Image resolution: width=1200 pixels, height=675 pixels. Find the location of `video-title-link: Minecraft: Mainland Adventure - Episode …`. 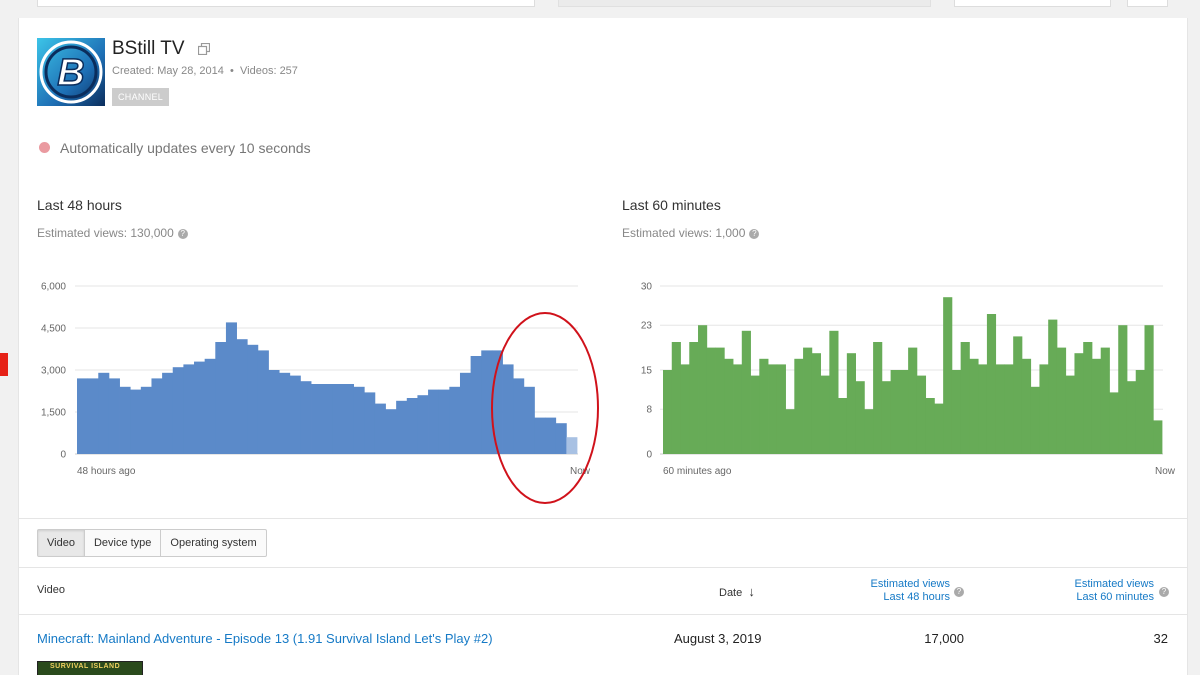

video-title-link: Minecraft: Mainland Adventure - Episode … is located at coordinates (265, 638).